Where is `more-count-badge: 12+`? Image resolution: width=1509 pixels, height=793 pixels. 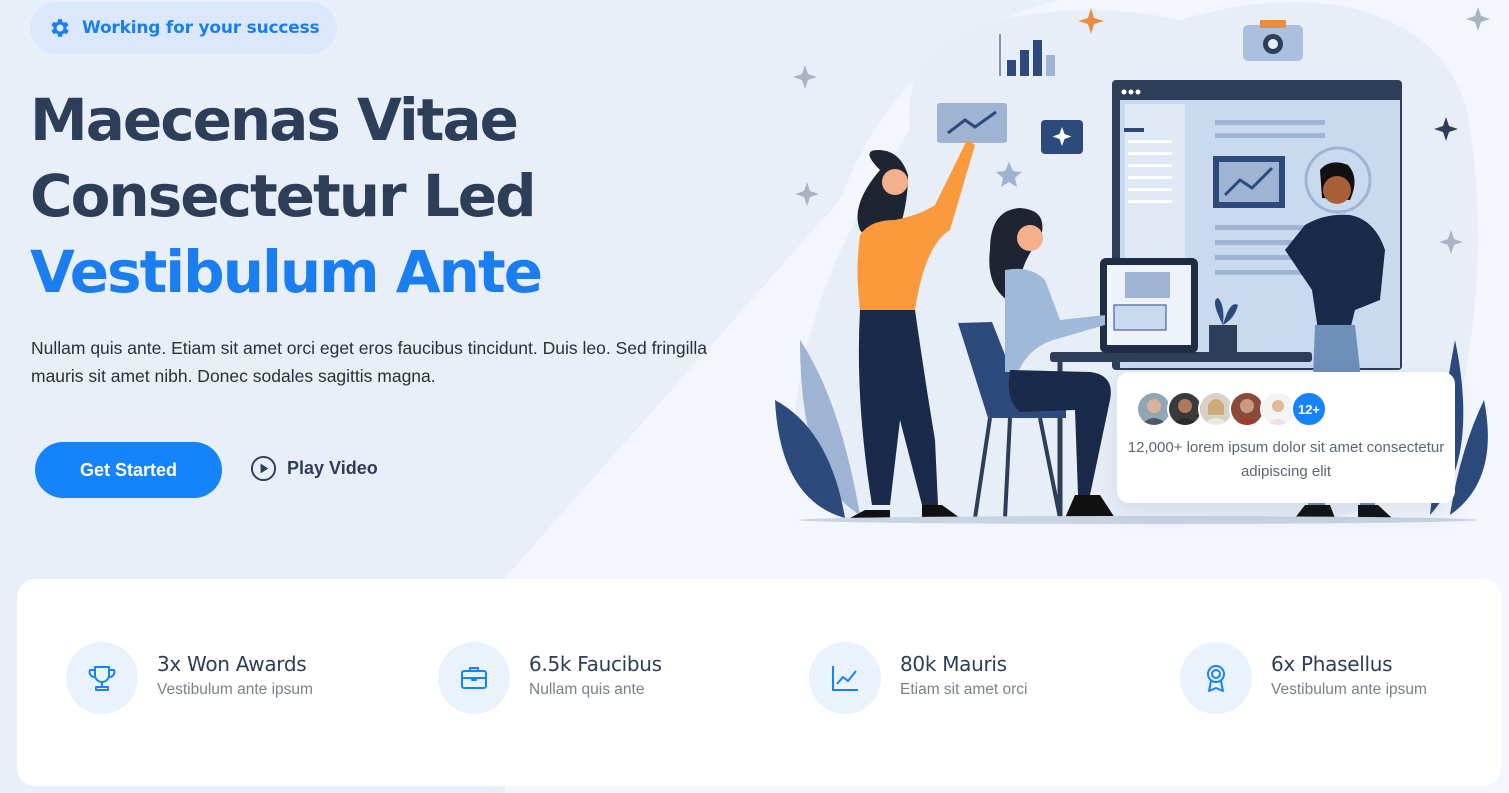
more-count-badge: 12+ is located at coordinates (1309, 409).